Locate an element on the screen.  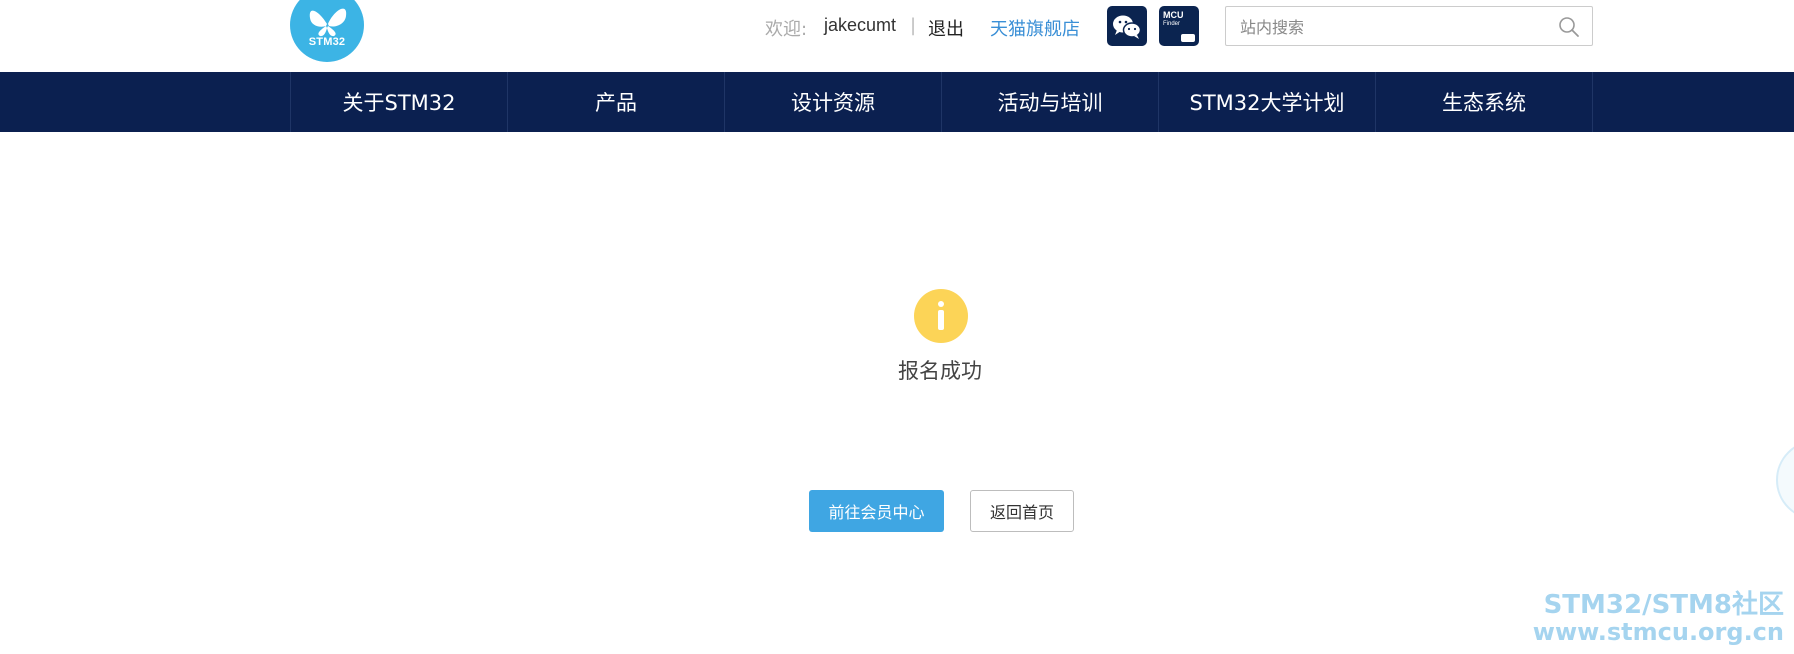
watermark: STM32/STM8社区 www.stmcu.org.cn is located at coordinates (1658, 618).